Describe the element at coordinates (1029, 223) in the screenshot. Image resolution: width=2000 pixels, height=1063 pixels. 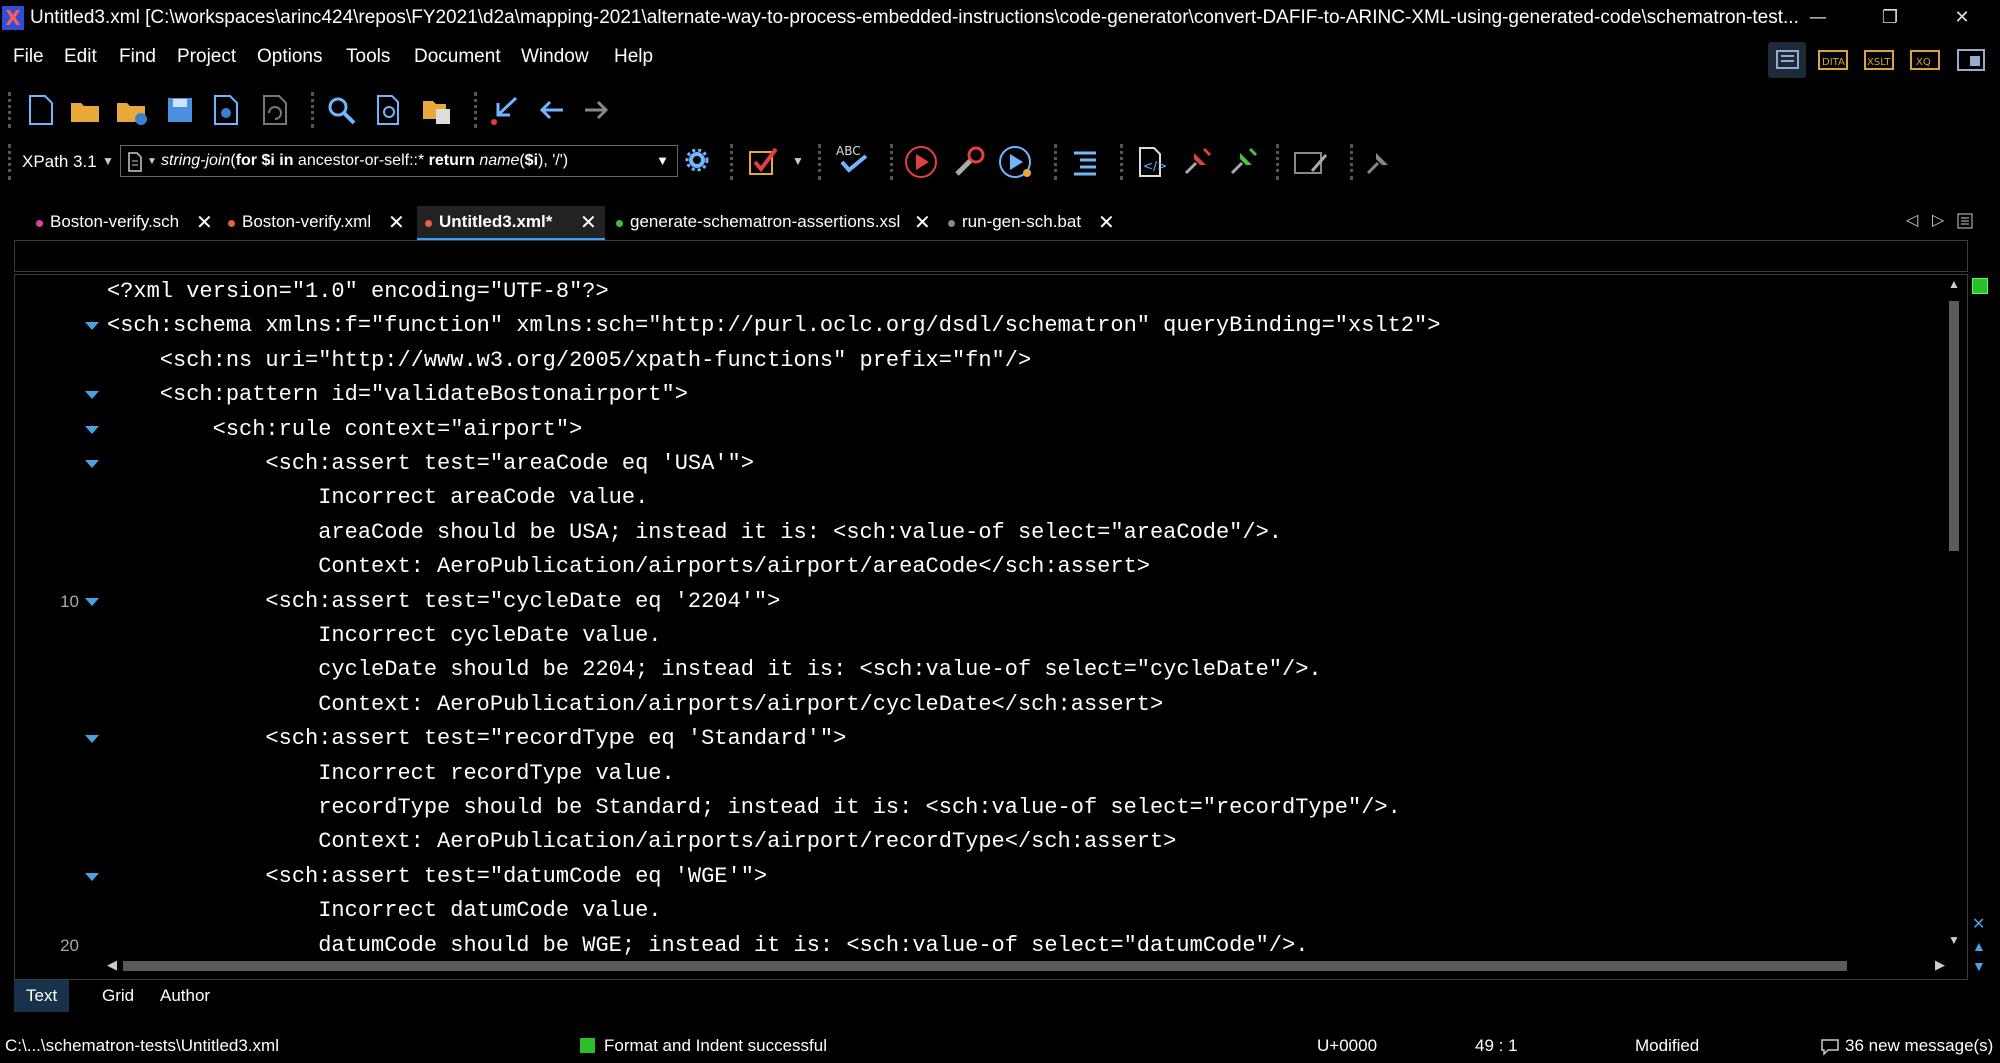
I see `tab-run-gen-sch-bat: run-gen-sch.bat ✕` at that location.